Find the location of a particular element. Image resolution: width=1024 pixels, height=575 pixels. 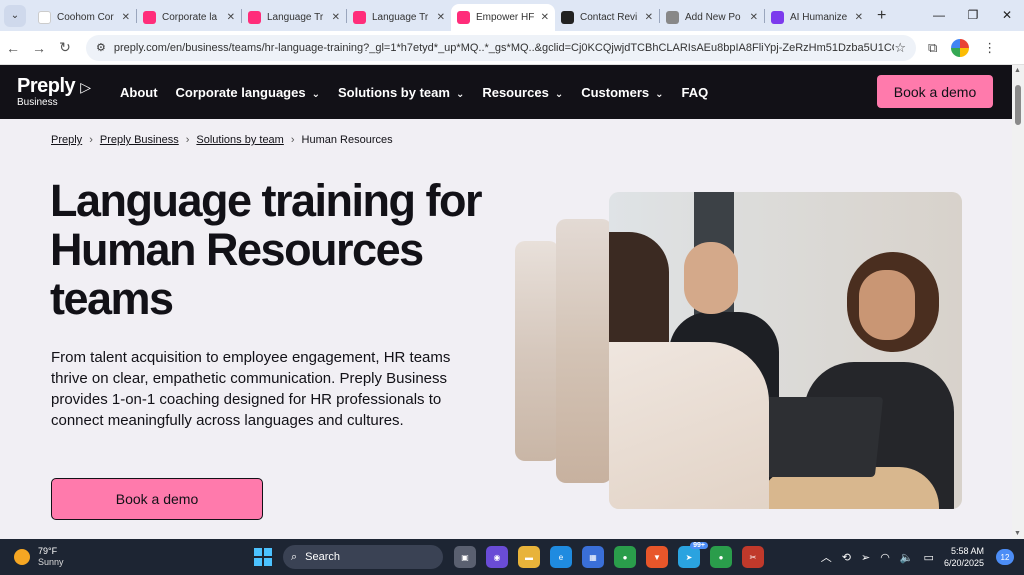

wifi-icon: ◠ is located at coordinates (885, 557).